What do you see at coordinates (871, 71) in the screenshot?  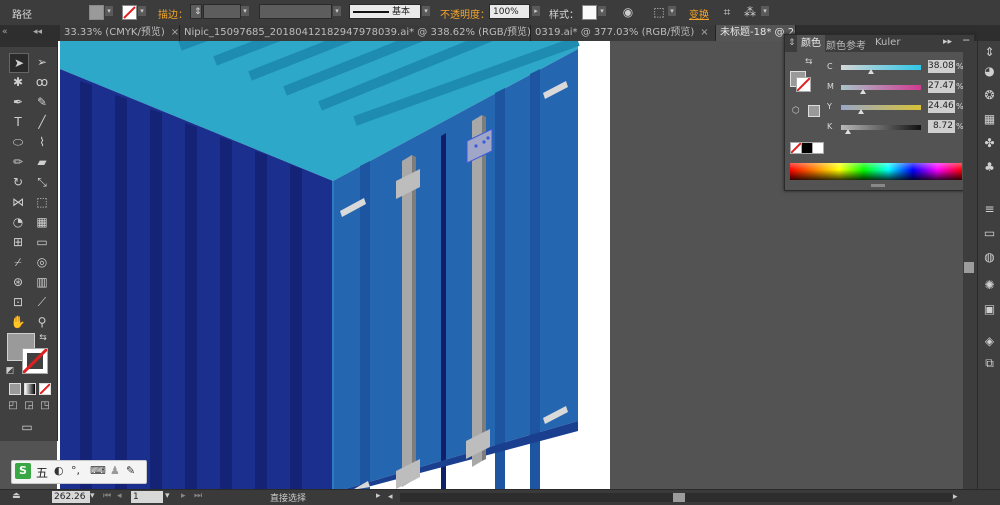 I see `cyan-slider-knob` at bounding box center [871, 71].